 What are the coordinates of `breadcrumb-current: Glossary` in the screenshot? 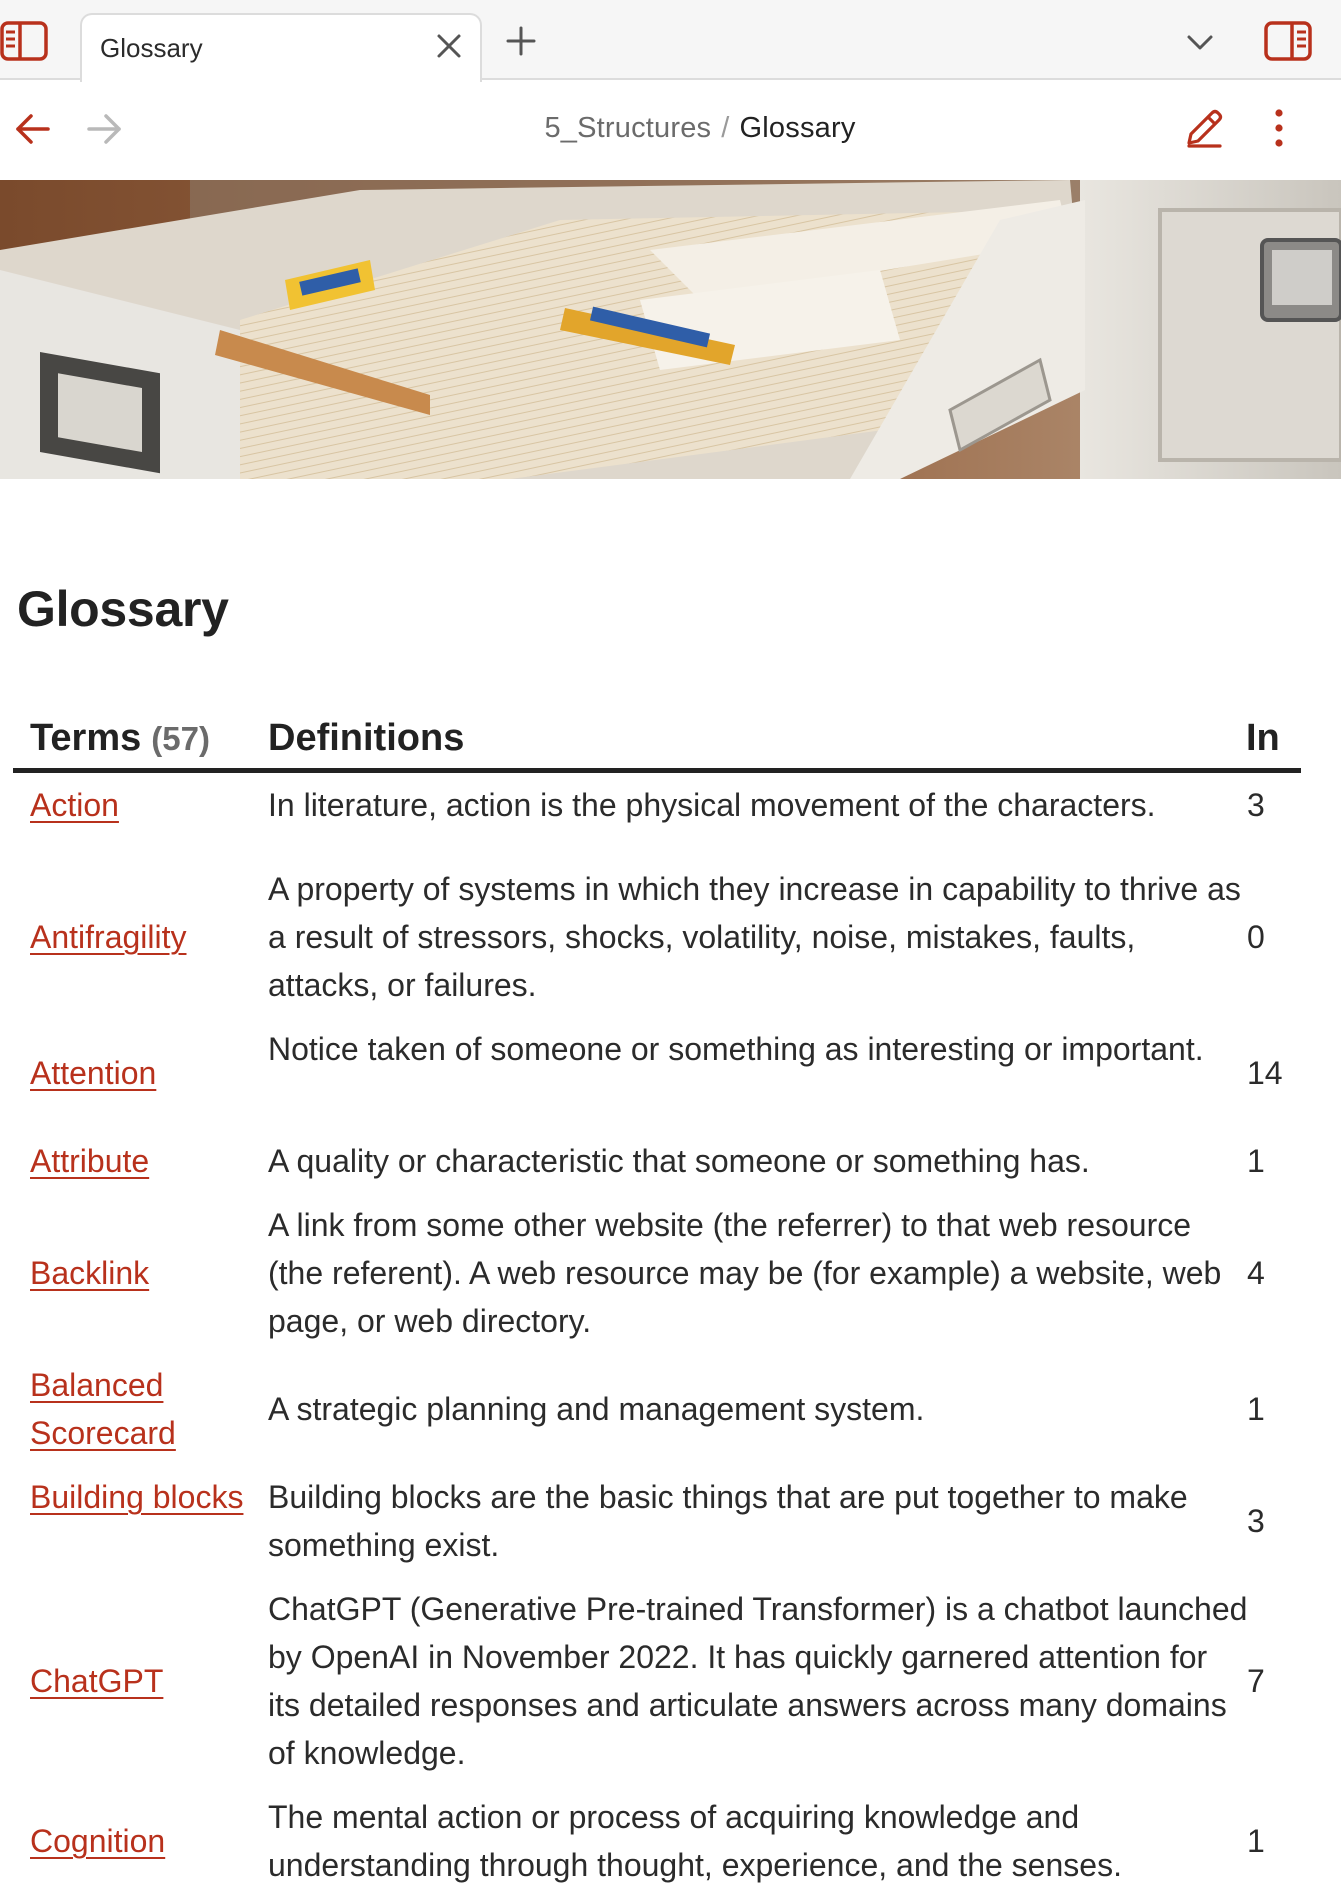 It's located at (798, 128).